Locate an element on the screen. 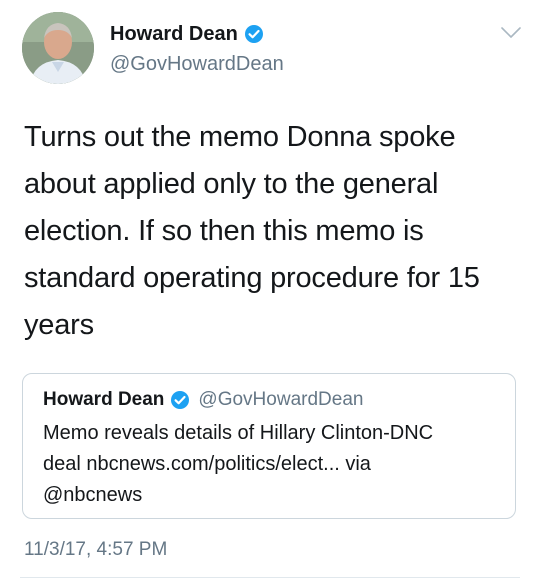 The height and width of the screenshot is (581, 540). chevron-down-icon is located at coordinates (511, 33).